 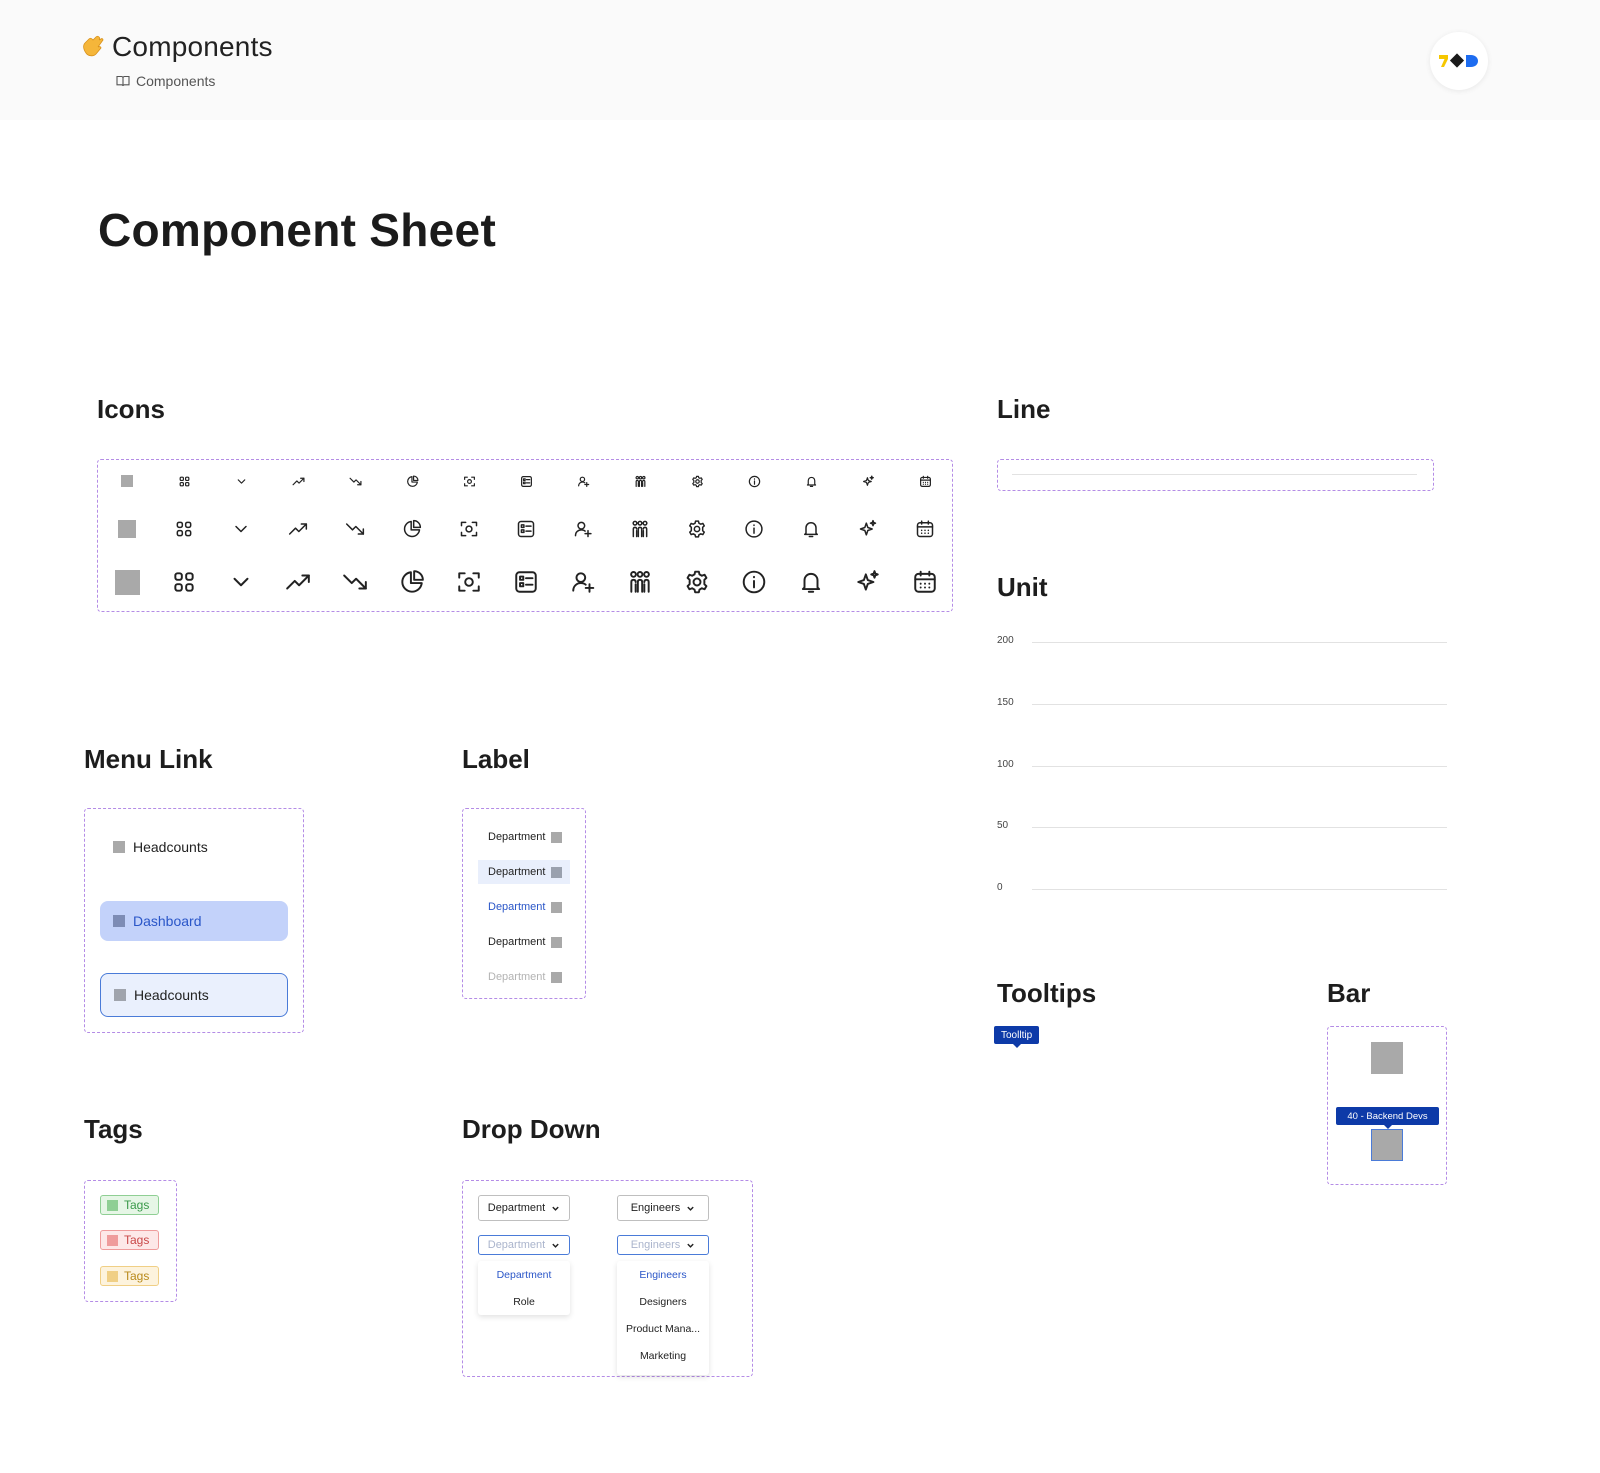 I want to click on bar-block-hovered, so click(x=1387, y=1145).